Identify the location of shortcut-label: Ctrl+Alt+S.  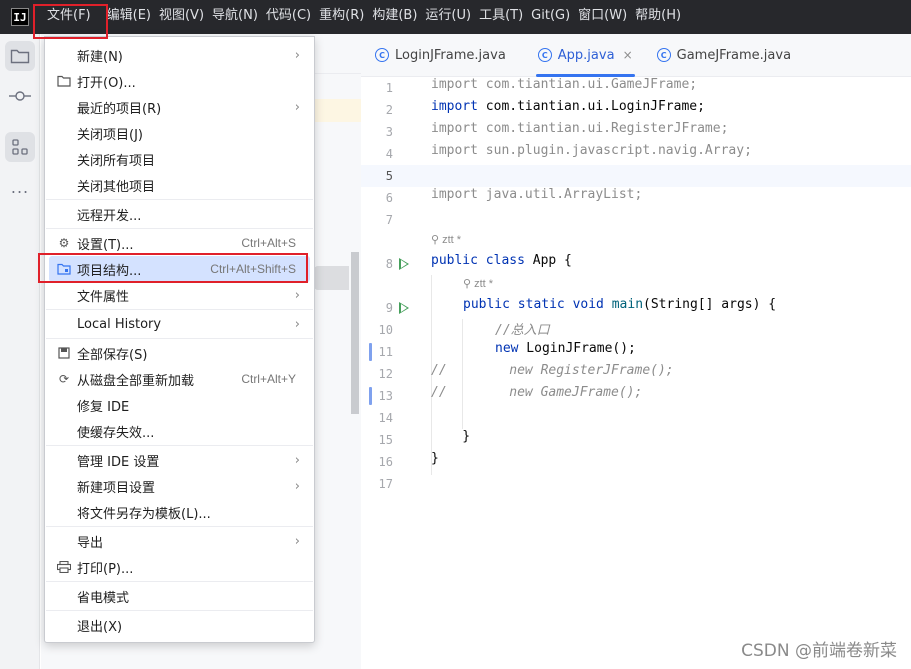
(268, 243).